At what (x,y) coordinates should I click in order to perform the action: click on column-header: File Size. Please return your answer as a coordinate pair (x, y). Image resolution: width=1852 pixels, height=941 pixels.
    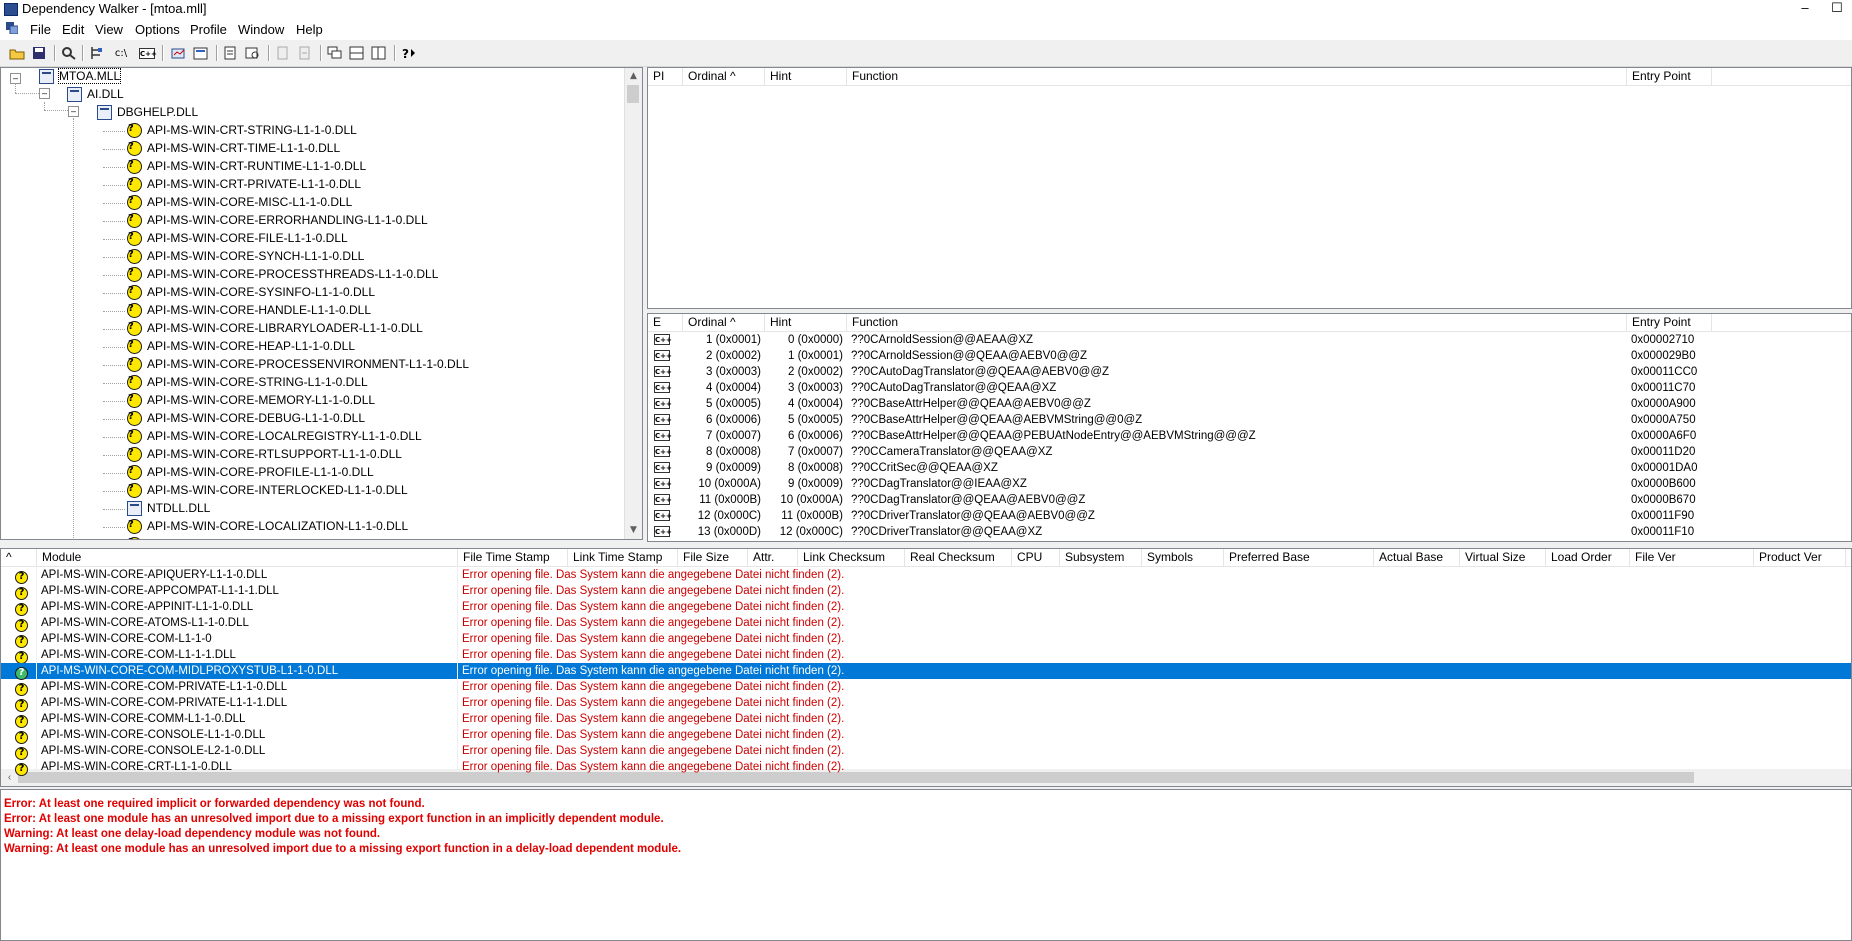
    Looking at the image, I should click on (713, 557).